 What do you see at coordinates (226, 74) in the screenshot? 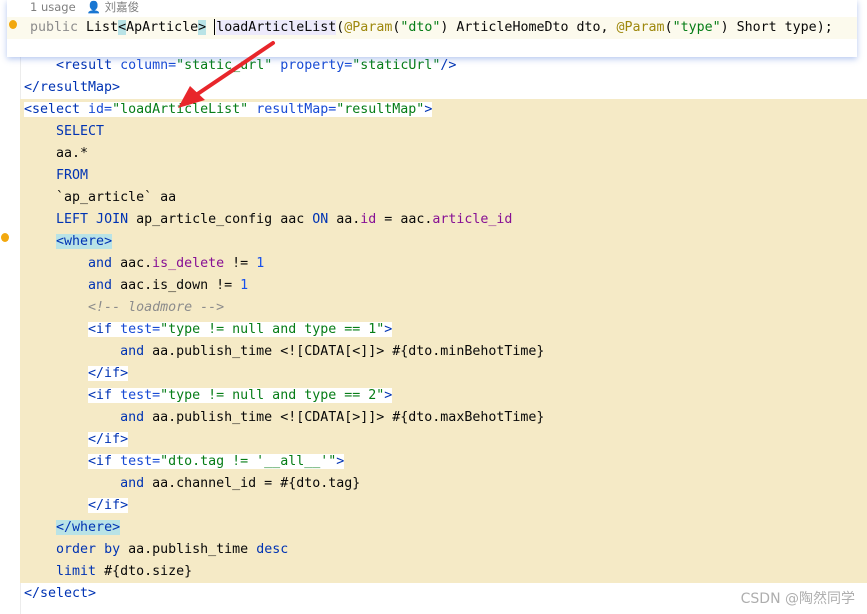
I see `red-arrow-annotation` at bounding box center [226, 74].